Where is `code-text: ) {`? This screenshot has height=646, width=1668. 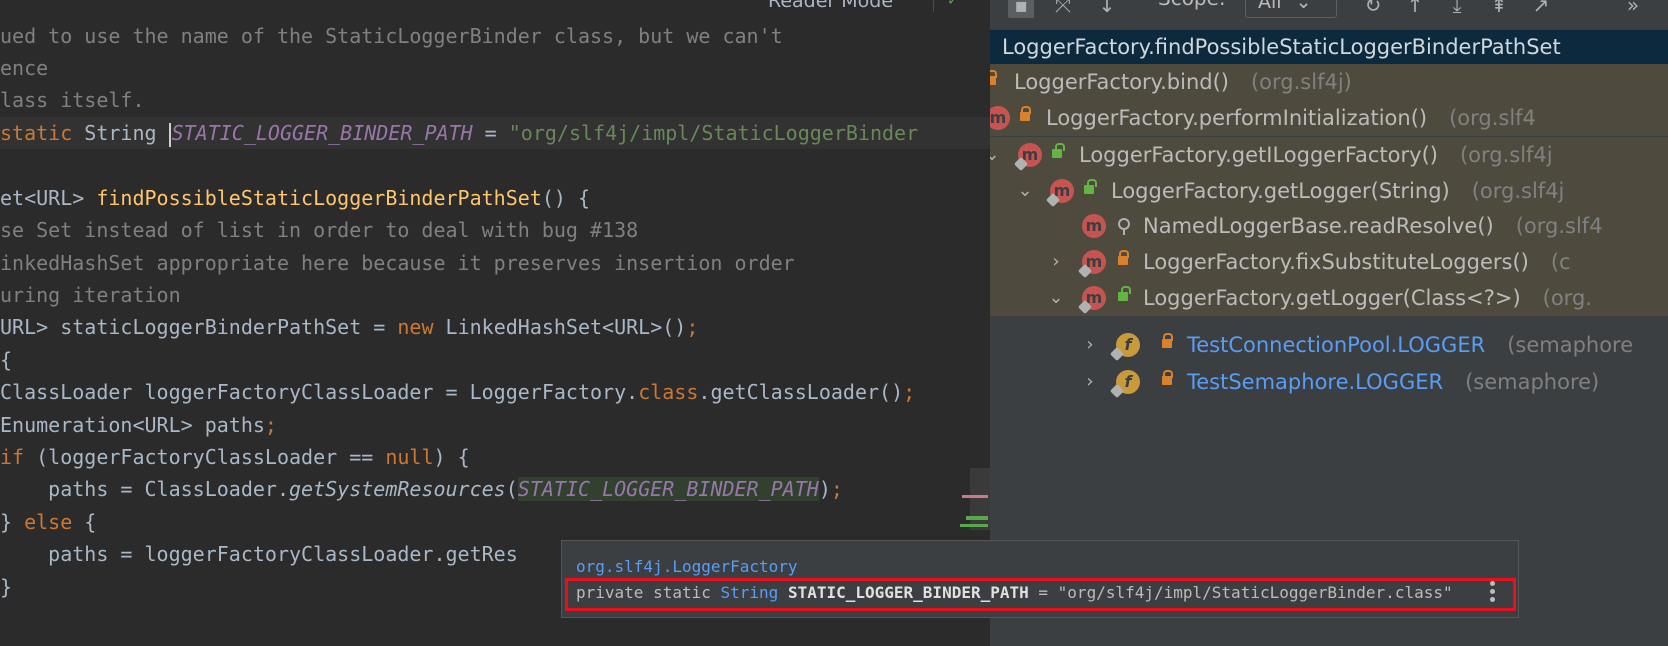
code-text: ) { is located at coordinates (451, 457).